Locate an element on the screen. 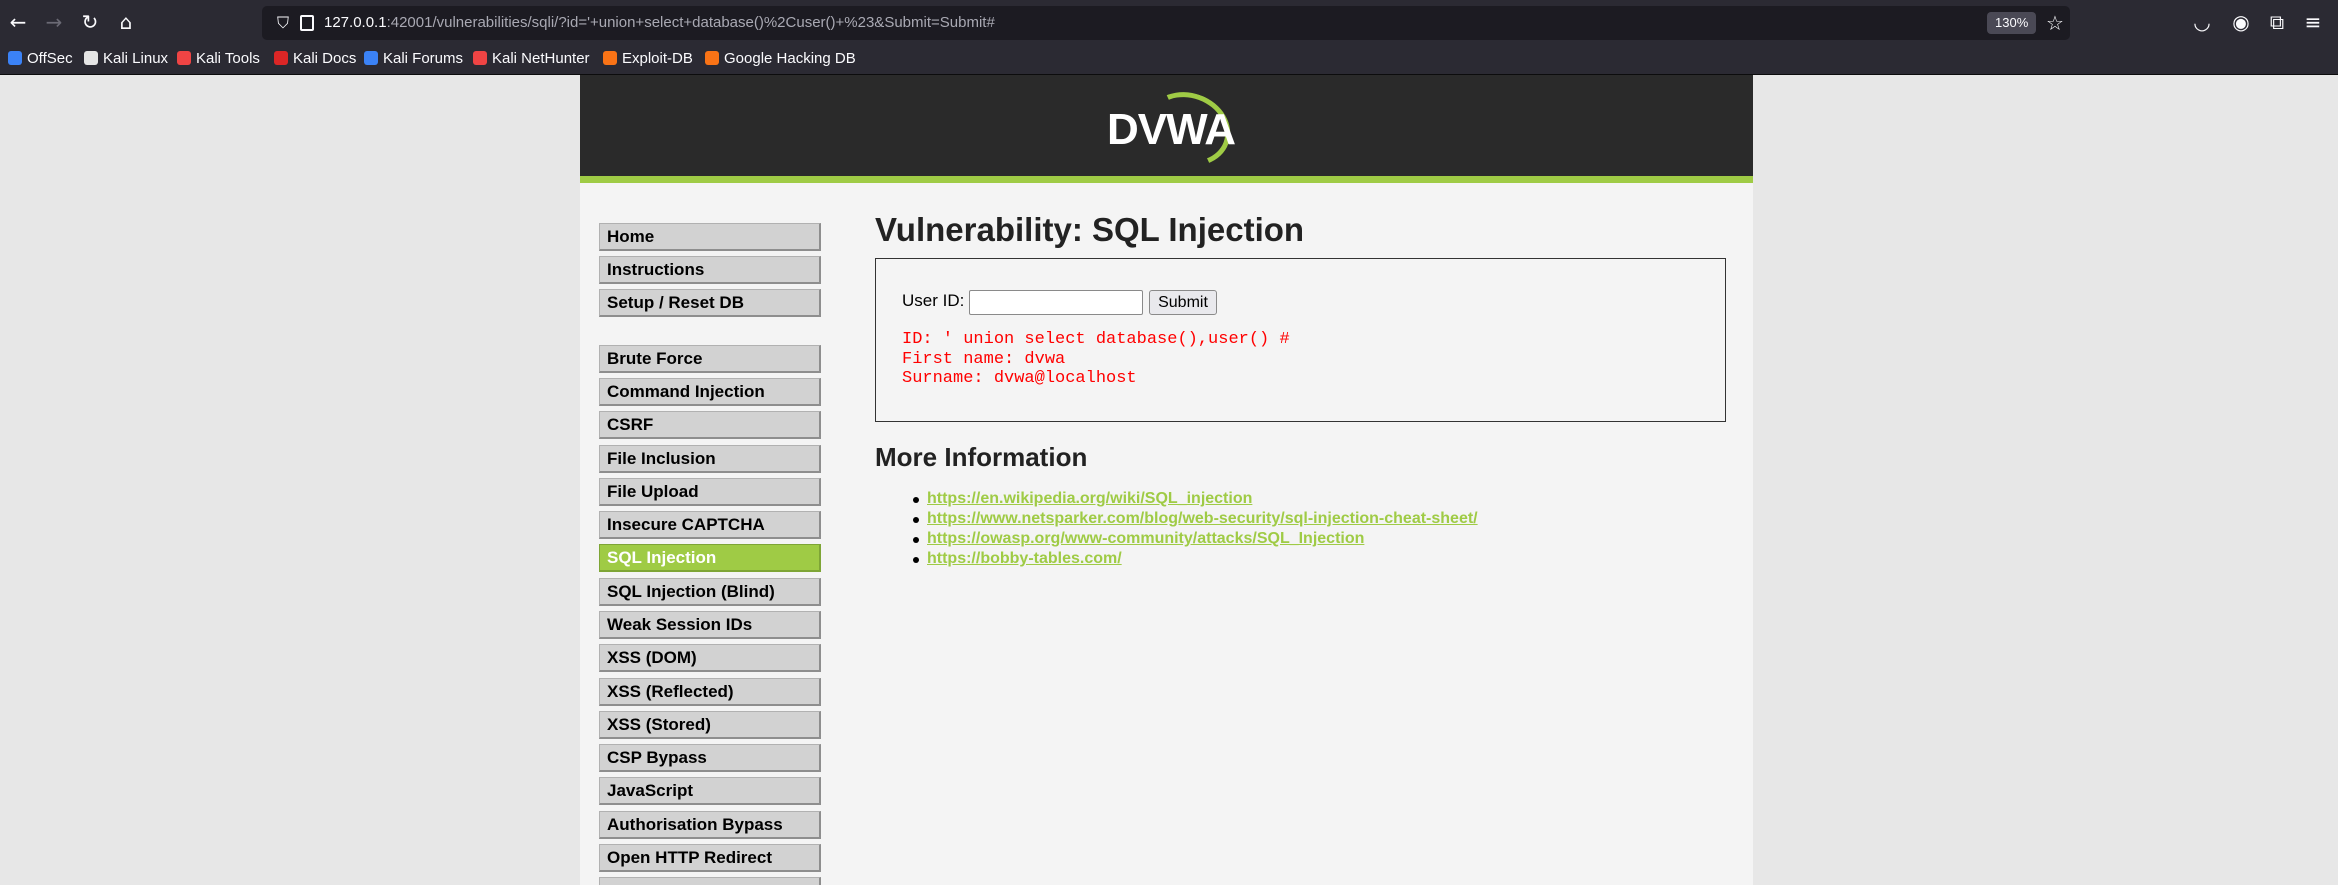  bookmark-label: OffSec is located at coordinates (50, 58).